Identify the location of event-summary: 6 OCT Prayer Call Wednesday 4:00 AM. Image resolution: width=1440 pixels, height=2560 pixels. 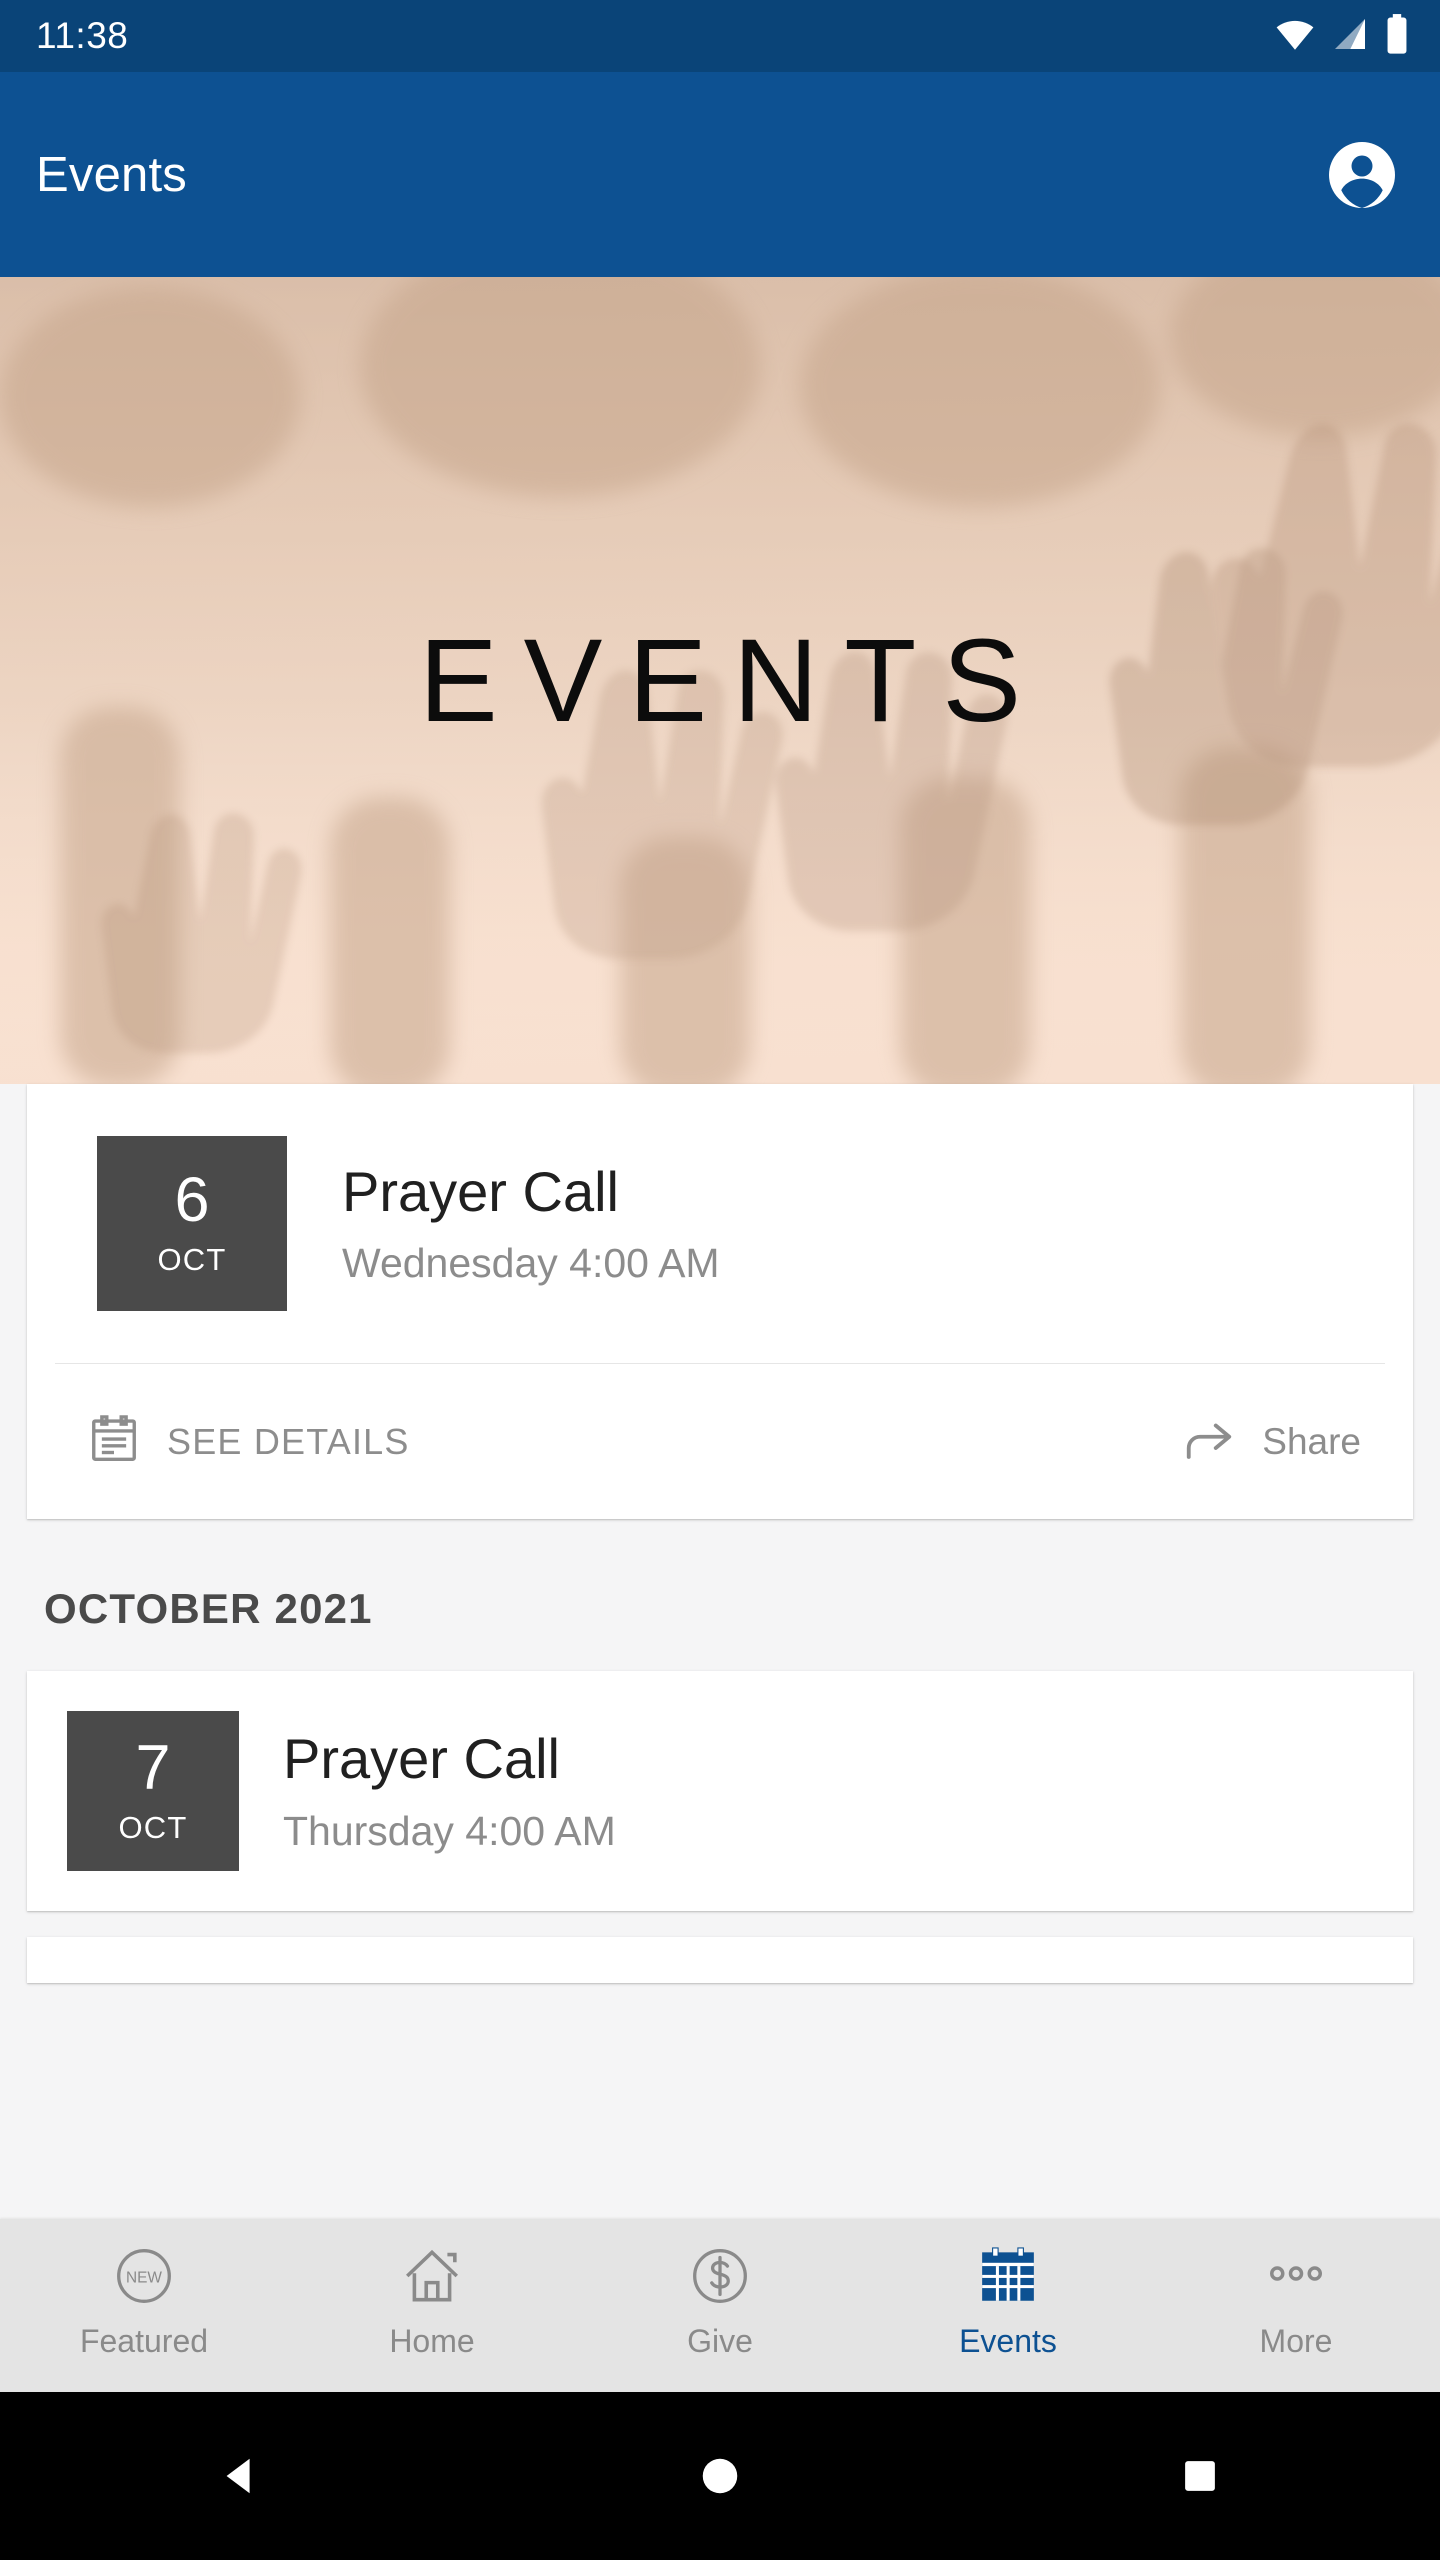
(720, 1223).